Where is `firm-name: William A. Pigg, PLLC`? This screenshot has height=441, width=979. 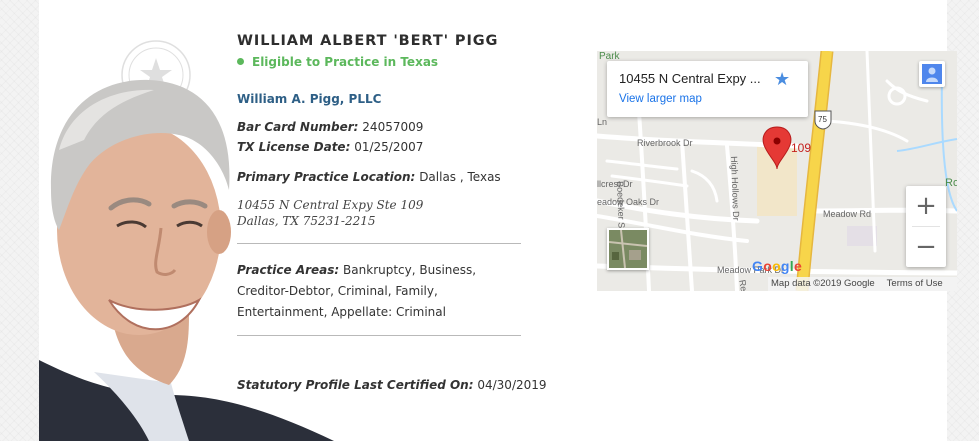
firm-name: William A. Pigg, PLLC is located at coordinates (309, 99).